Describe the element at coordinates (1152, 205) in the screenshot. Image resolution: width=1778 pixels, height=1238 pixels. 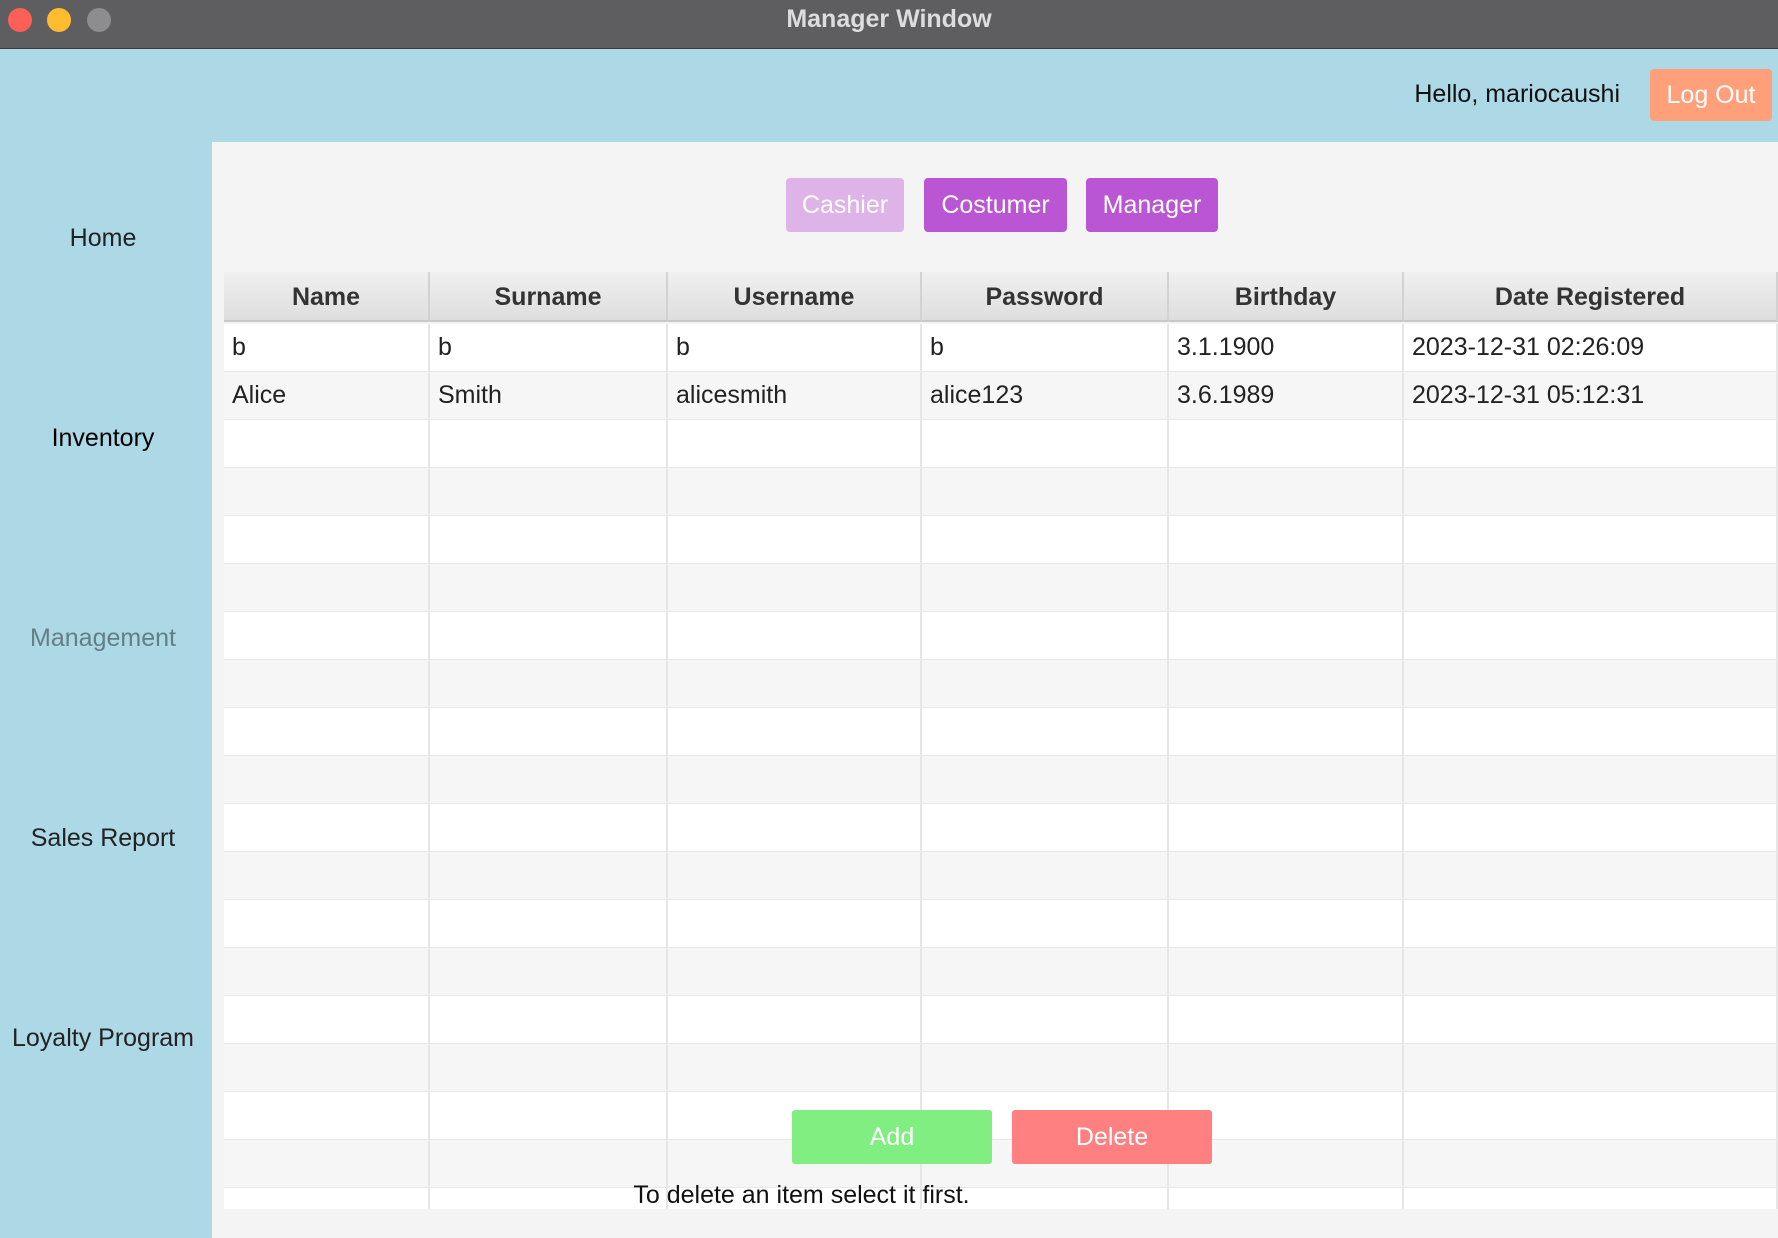
I see `role-manager-button: Manager` at that location.